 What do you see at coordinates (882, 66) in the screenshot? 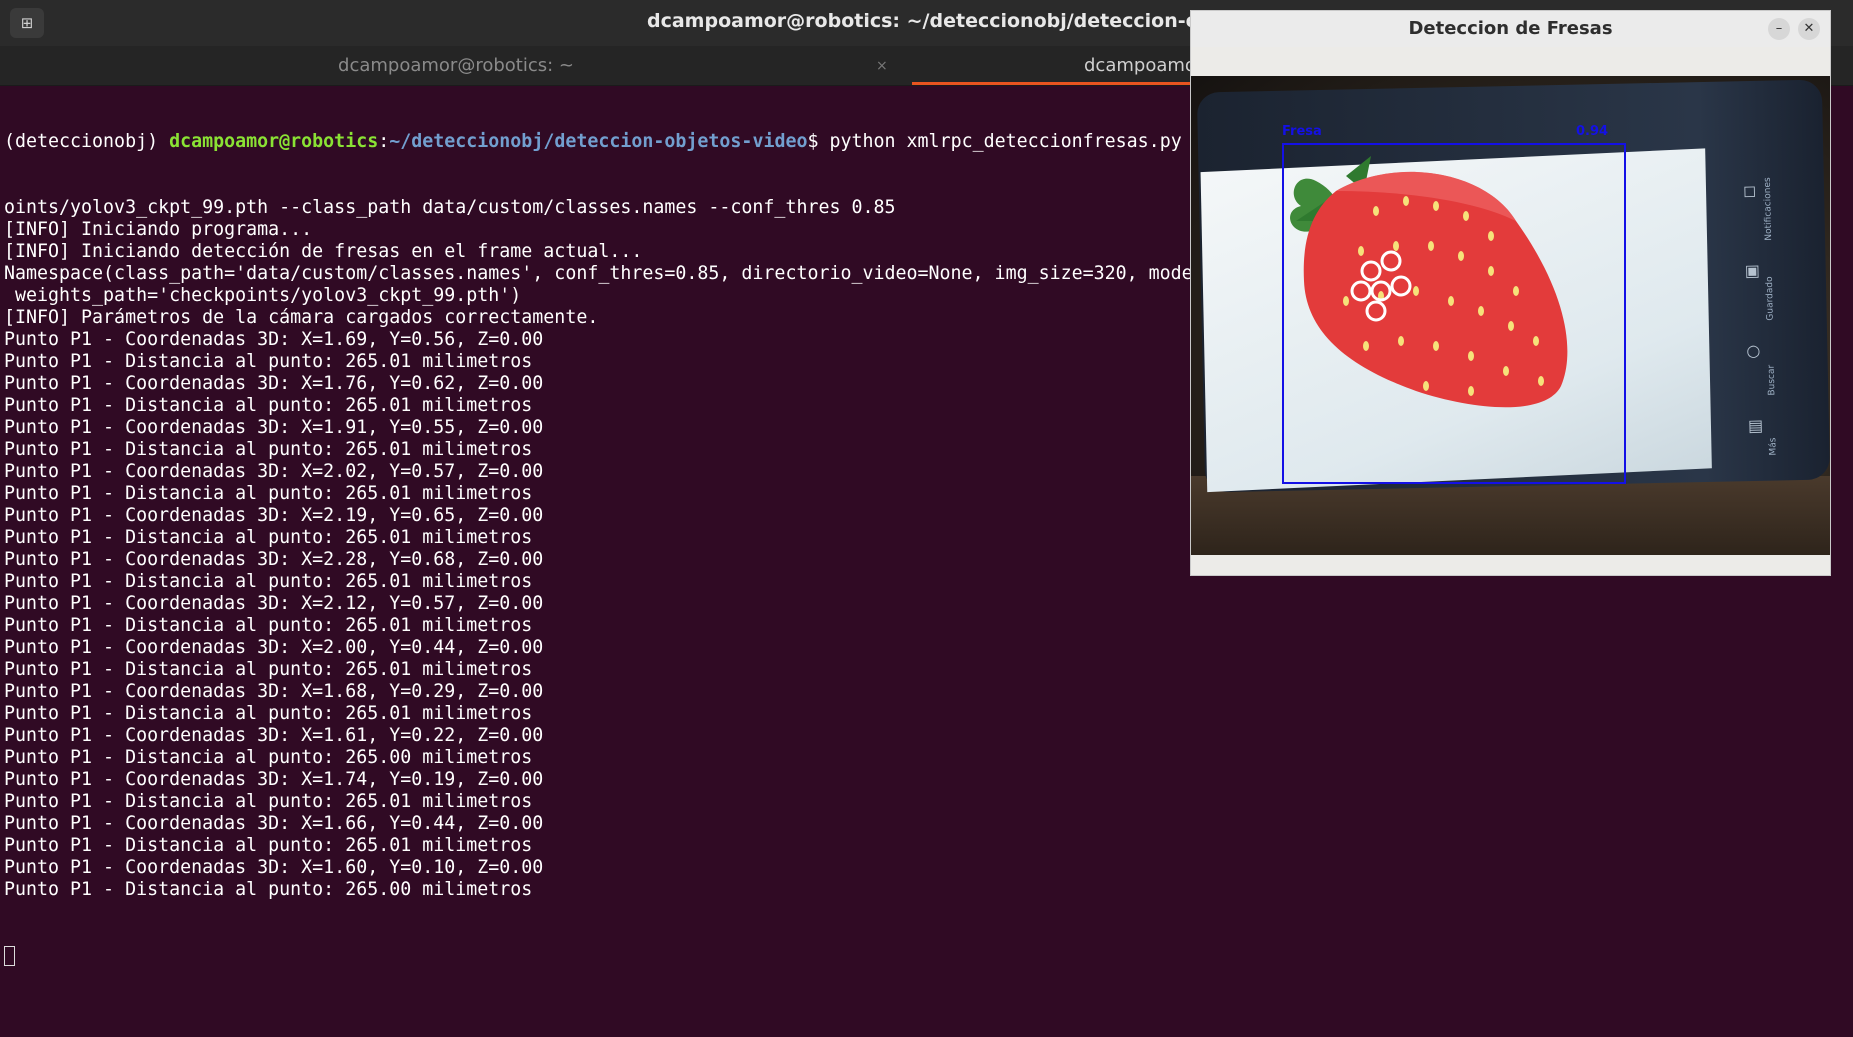
I see `tab-home-close-icon: ×` at bounding box center [882, 66].